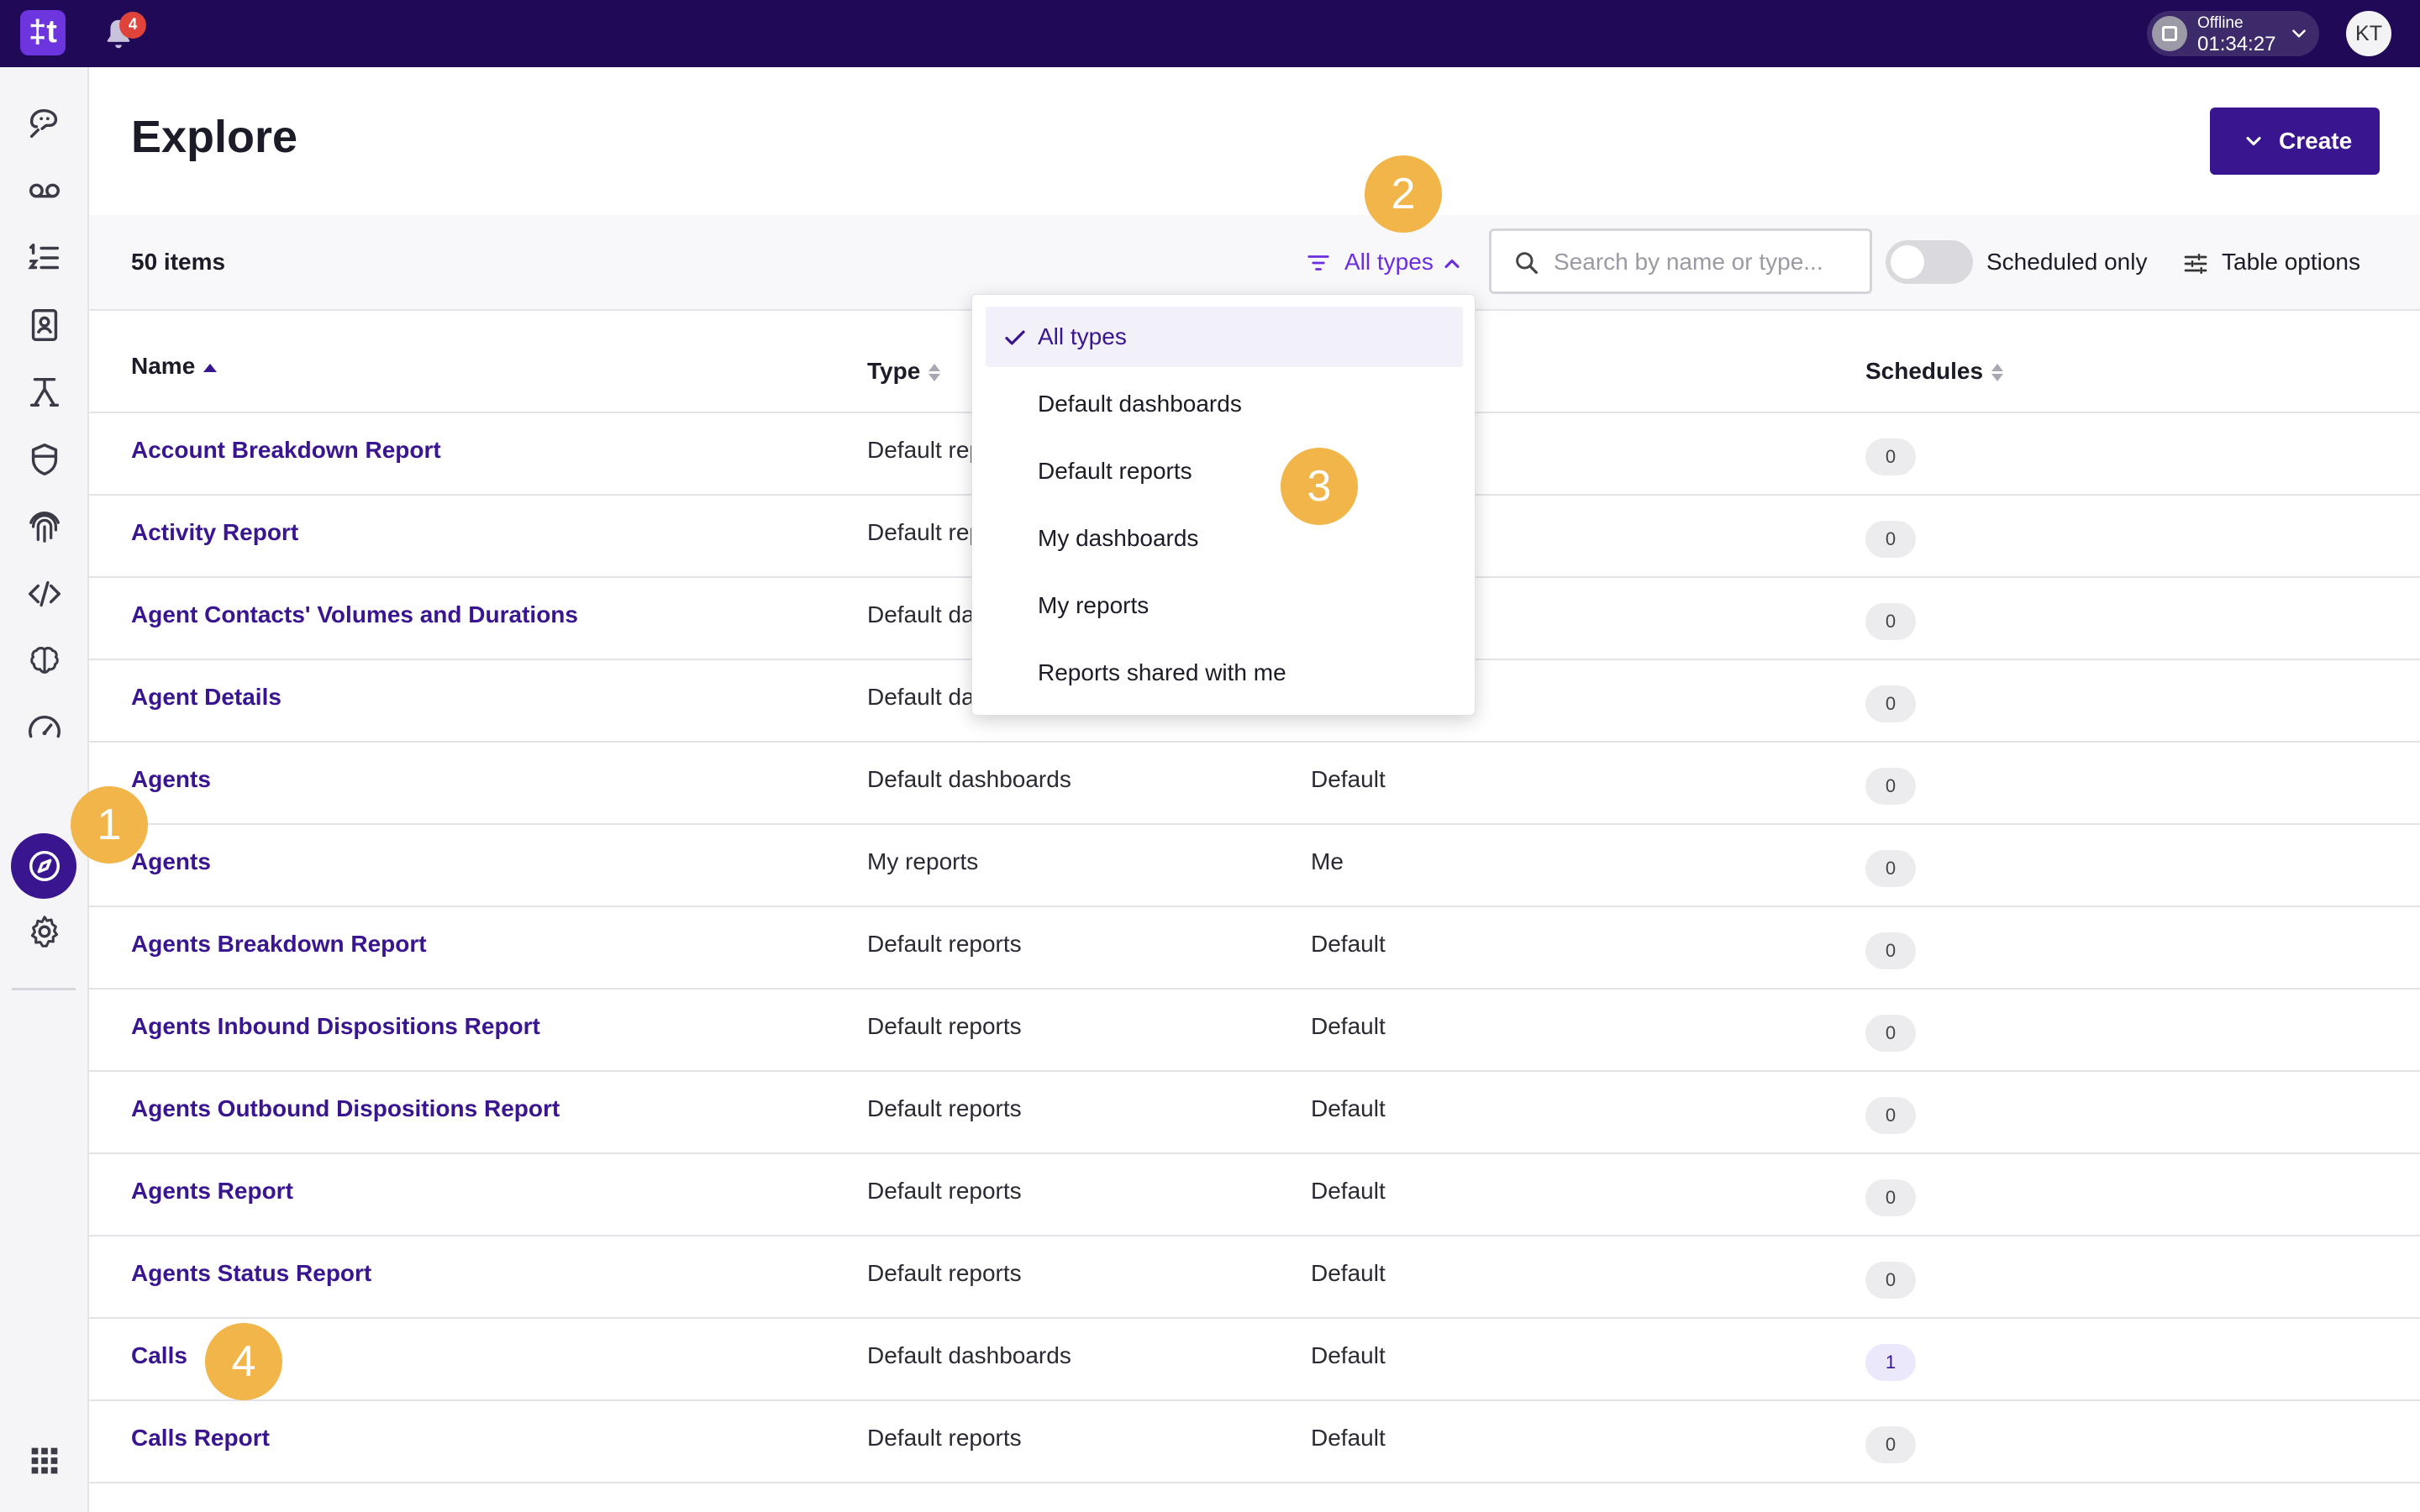  I want to click on fingerprint-icon, so click(44, 526).